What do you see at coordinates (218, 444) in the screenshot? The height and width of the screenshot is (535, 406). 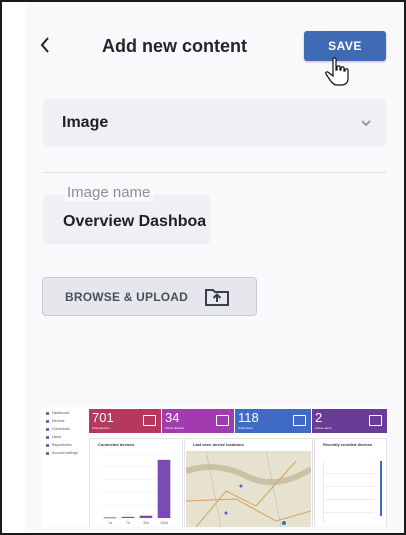 I see `card-title: Last seen device locations` at bounding box center [218, 444].